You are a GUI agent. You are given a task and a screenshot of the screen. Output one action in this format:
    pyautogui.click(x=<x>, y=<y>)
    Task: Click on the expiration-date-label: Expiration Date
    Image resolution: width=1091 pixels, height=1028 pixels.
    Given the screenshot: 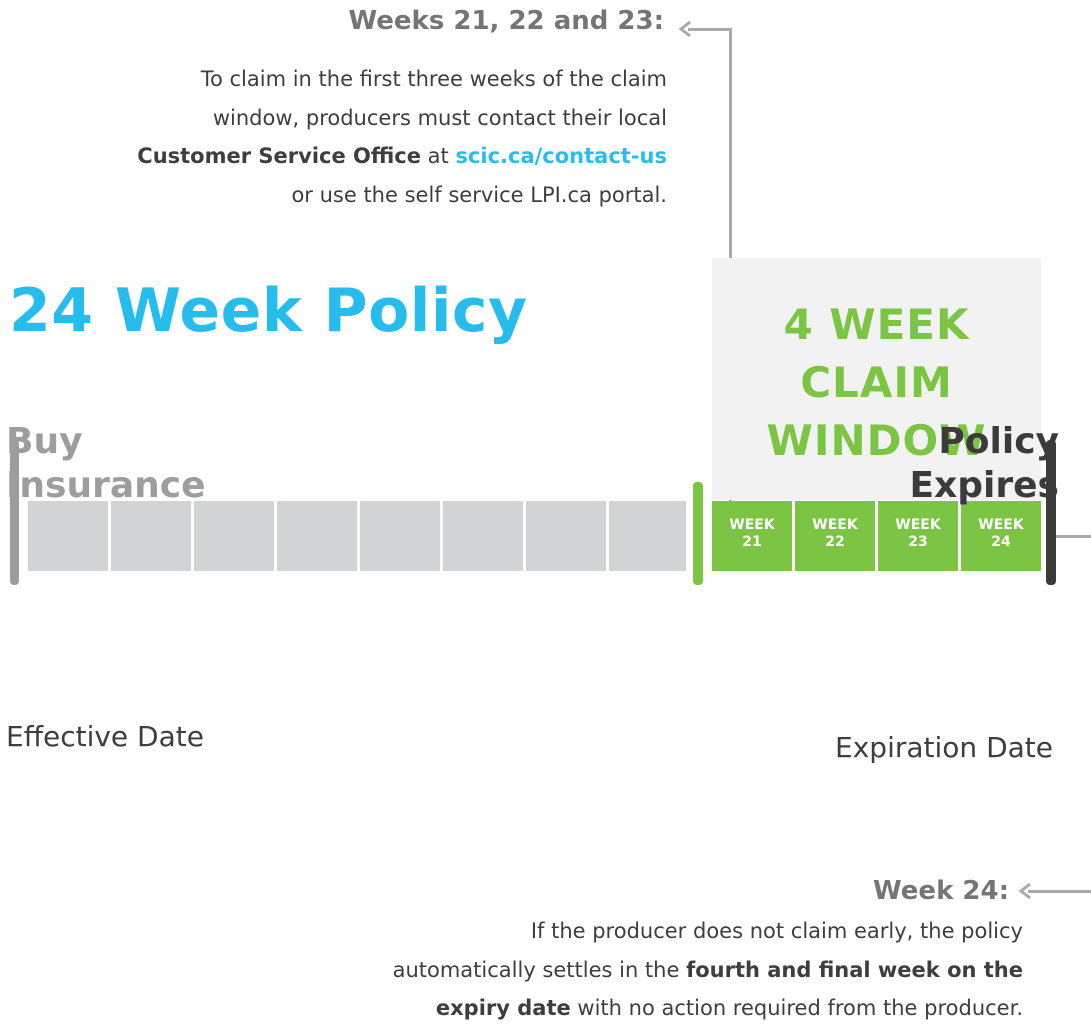 What is the action you would take?
    pyautogui.click(x=944, y=747)
    